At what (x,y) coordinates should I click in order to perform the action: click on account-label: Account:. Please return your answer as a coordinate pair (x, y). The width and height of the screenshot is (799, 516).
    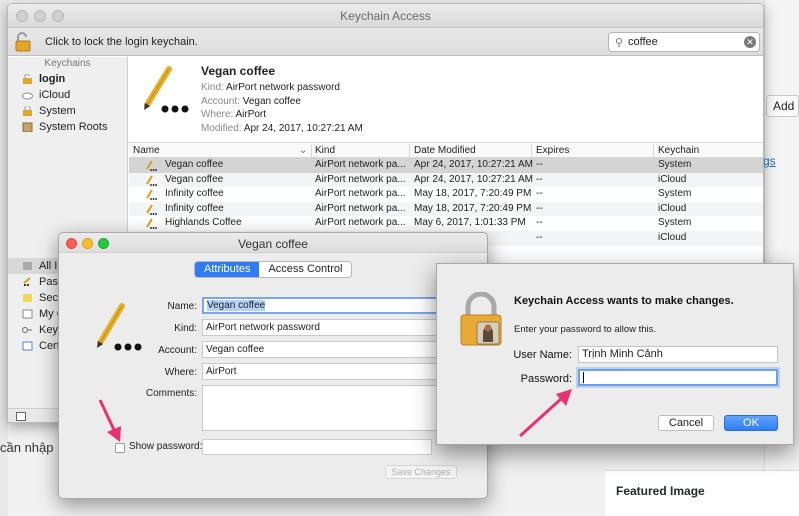
    Looking at the image, I should click on (177, 350).